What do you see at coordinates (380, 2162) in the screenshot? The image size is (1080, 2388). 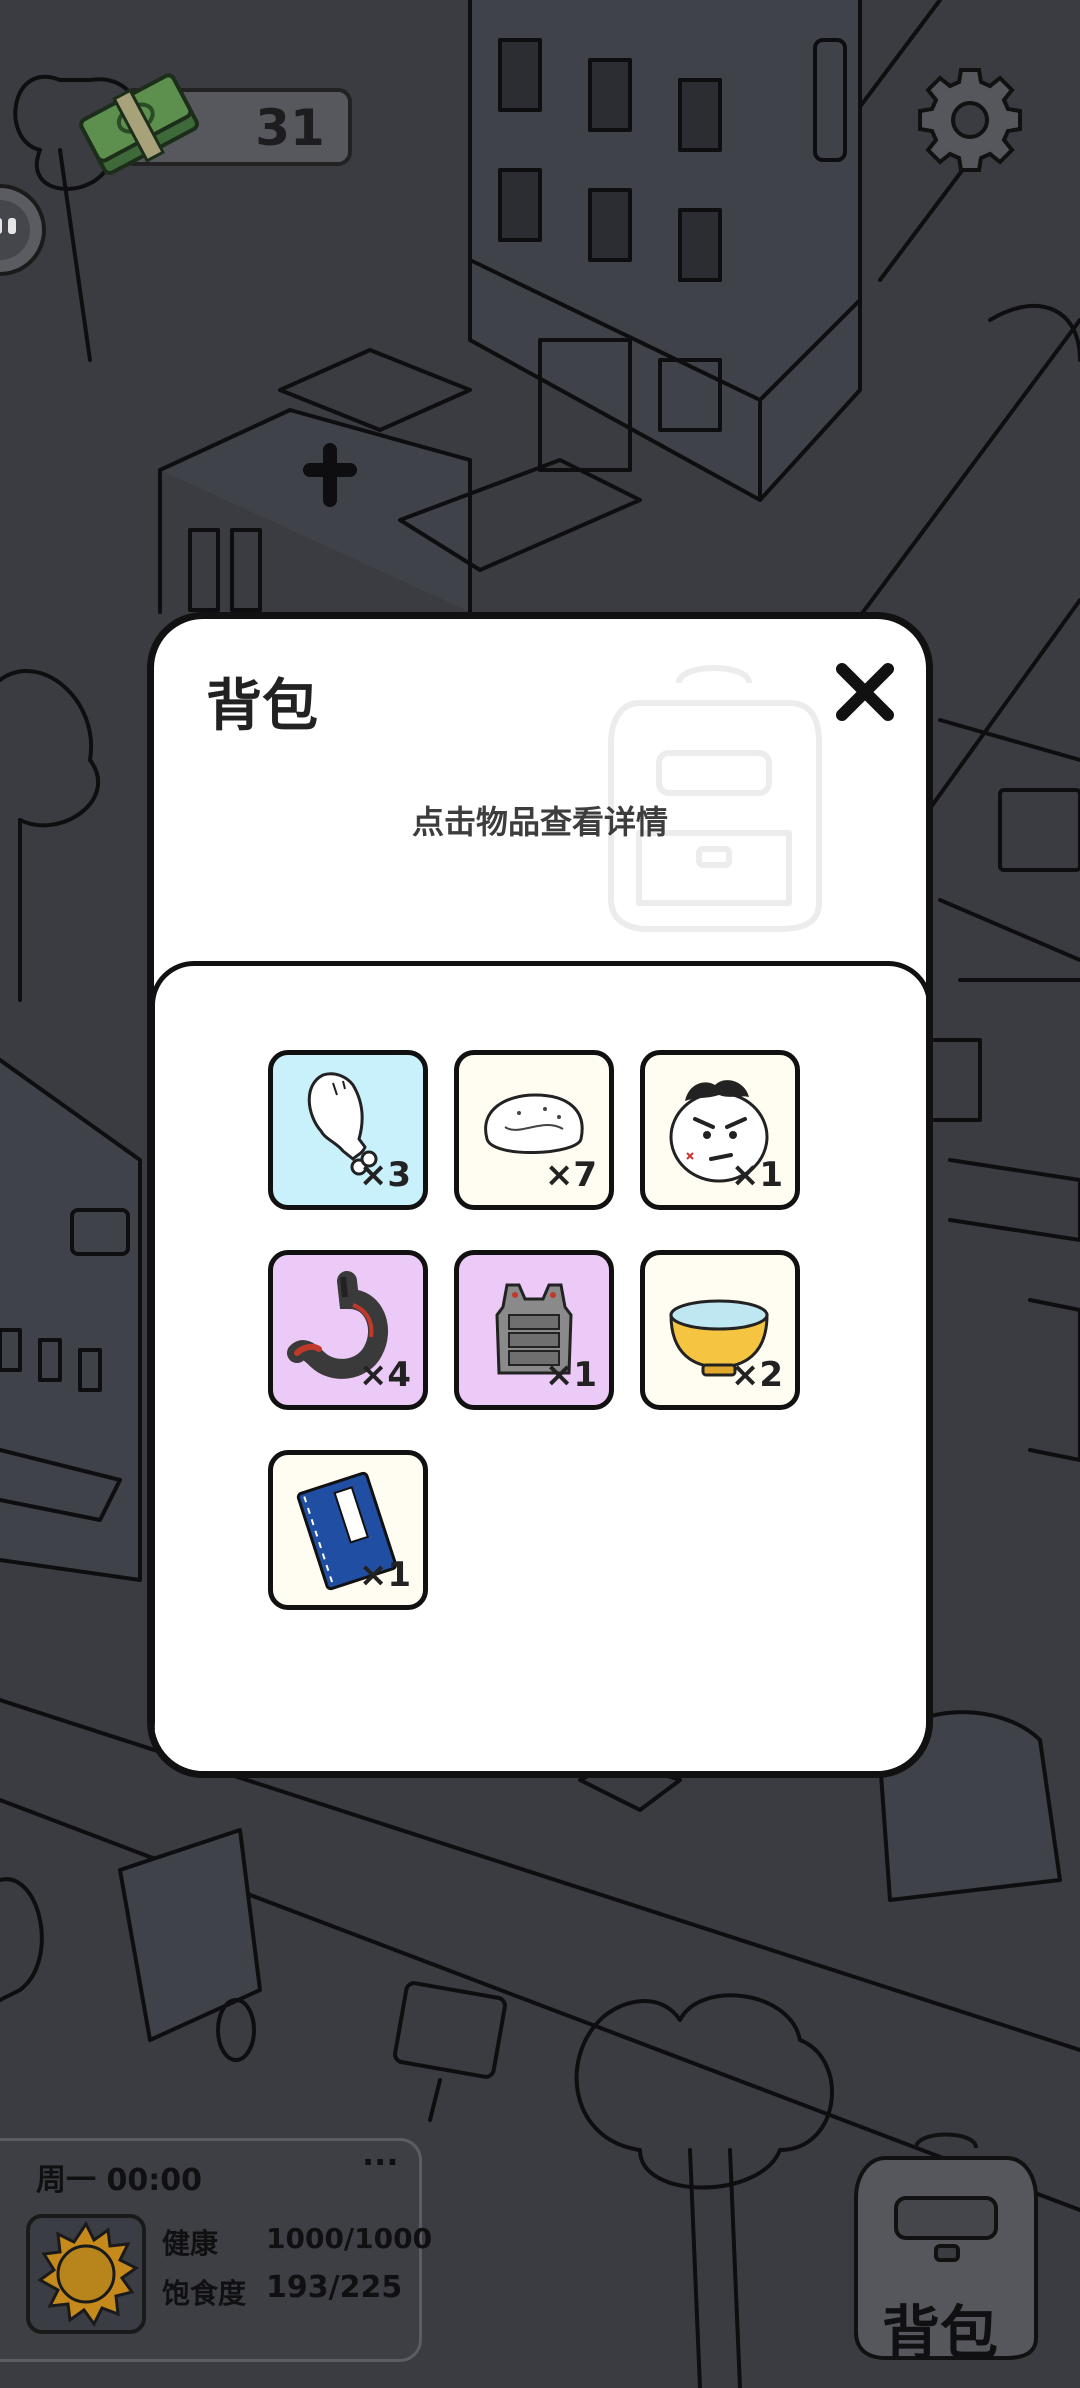 I see `more-button: ···` at bounding box center [380, 2162].